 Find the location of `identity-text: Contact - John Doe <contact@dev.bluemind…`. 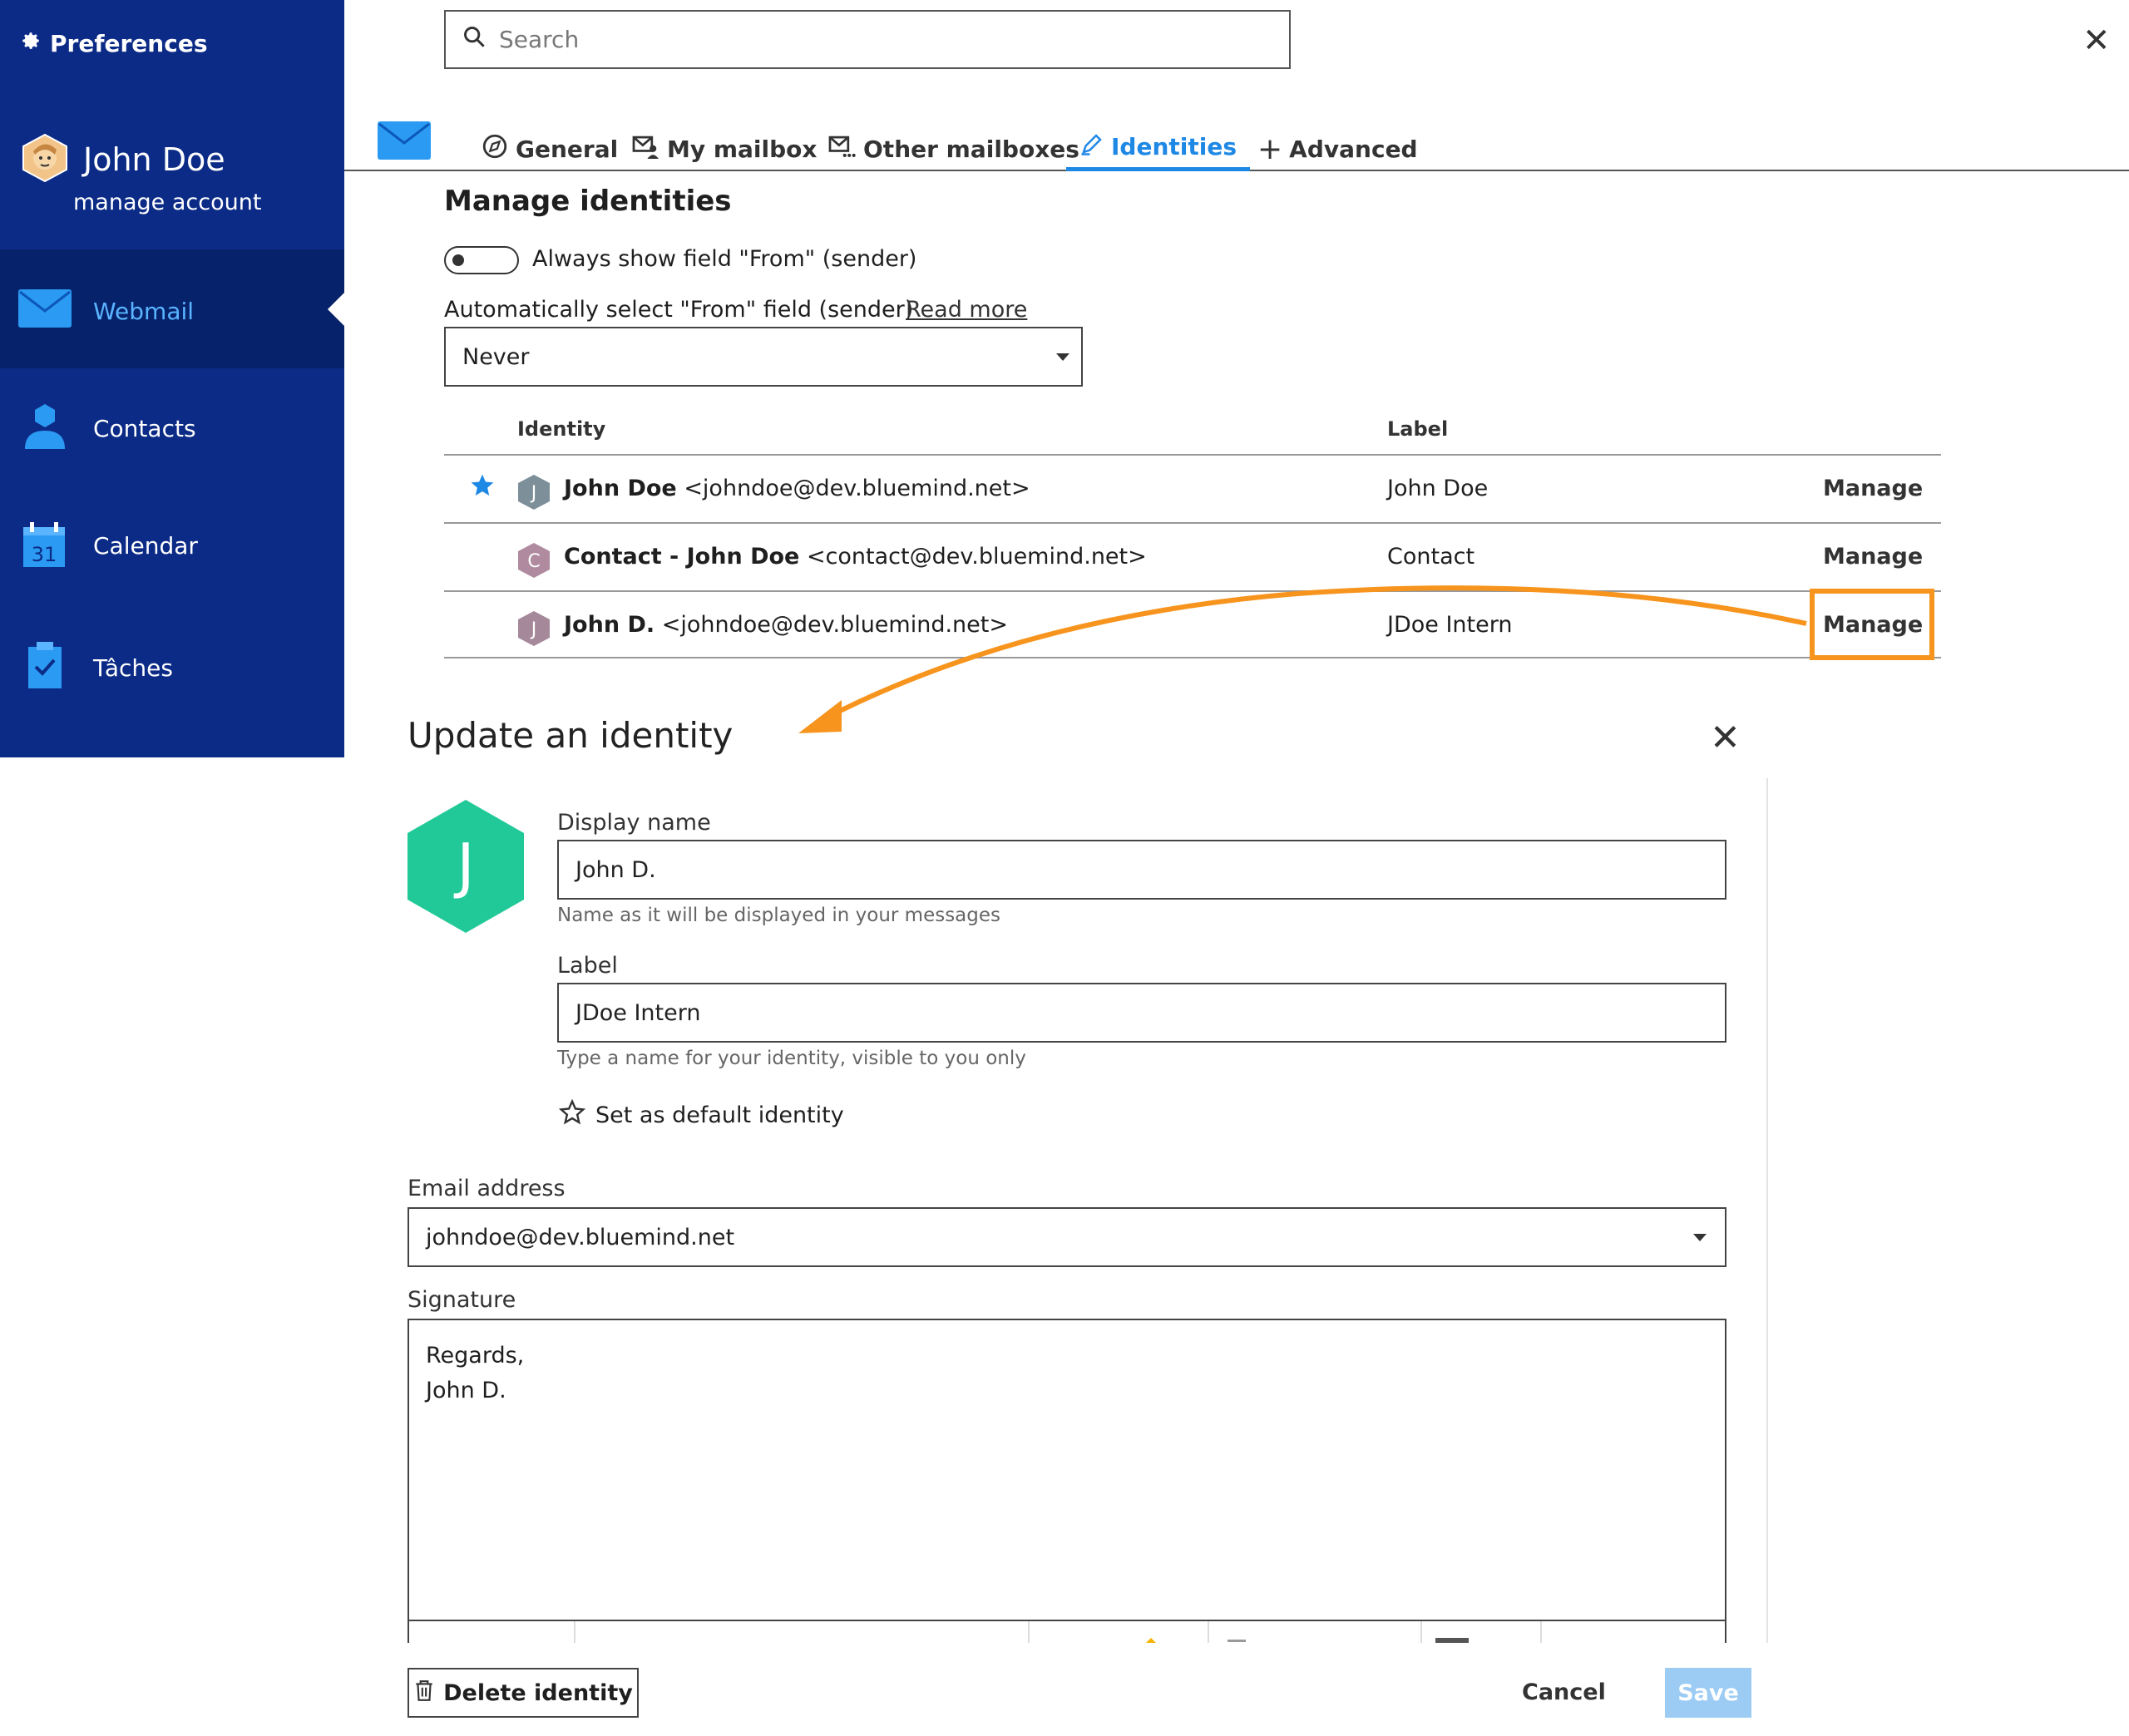

identity-text: Contact - John Doe <contact@dev.bluemind… is located at coordinates (855, 557).